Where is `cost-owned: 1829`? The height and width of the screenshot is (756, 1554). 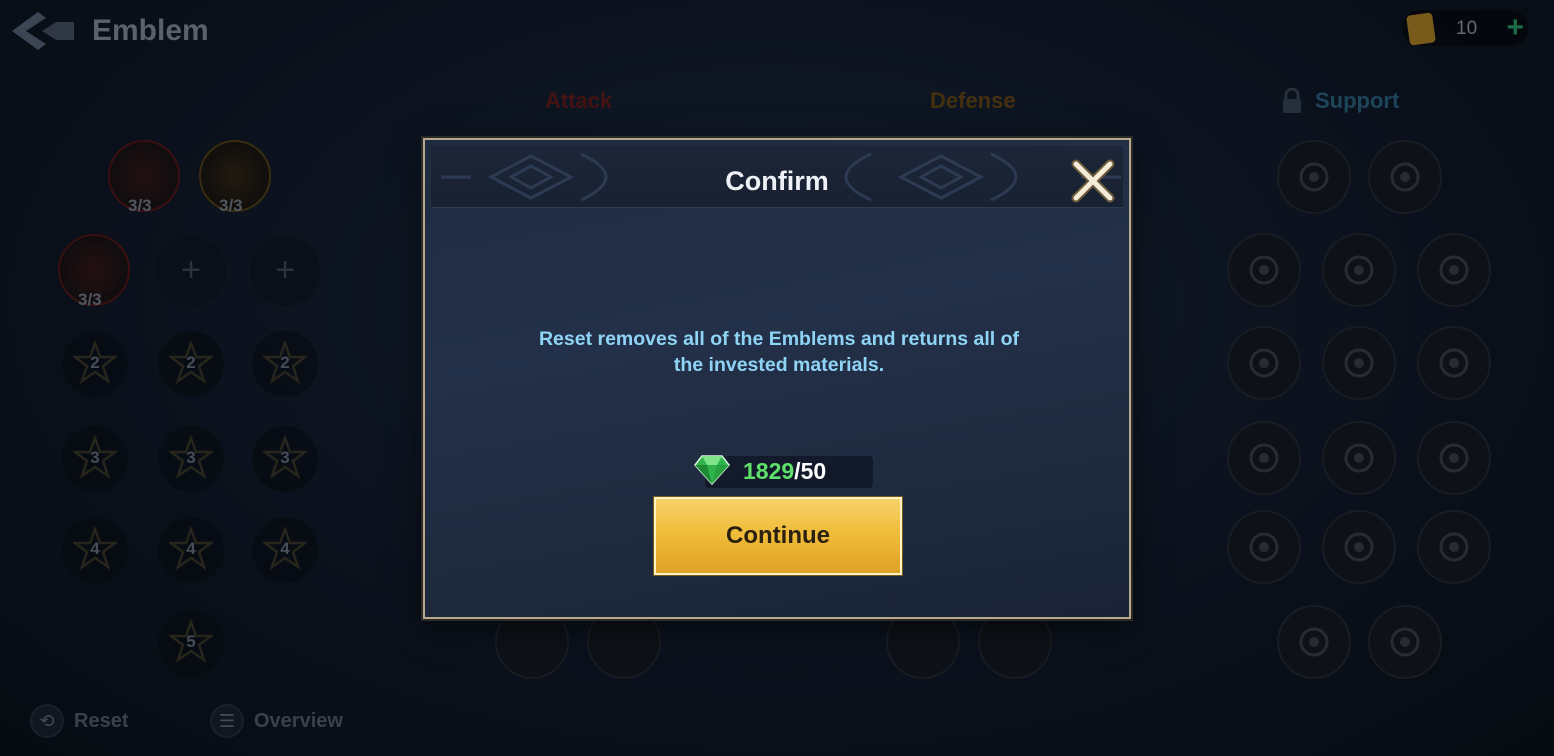
cost-owned: 1829 is located at coordinates (769, 471).